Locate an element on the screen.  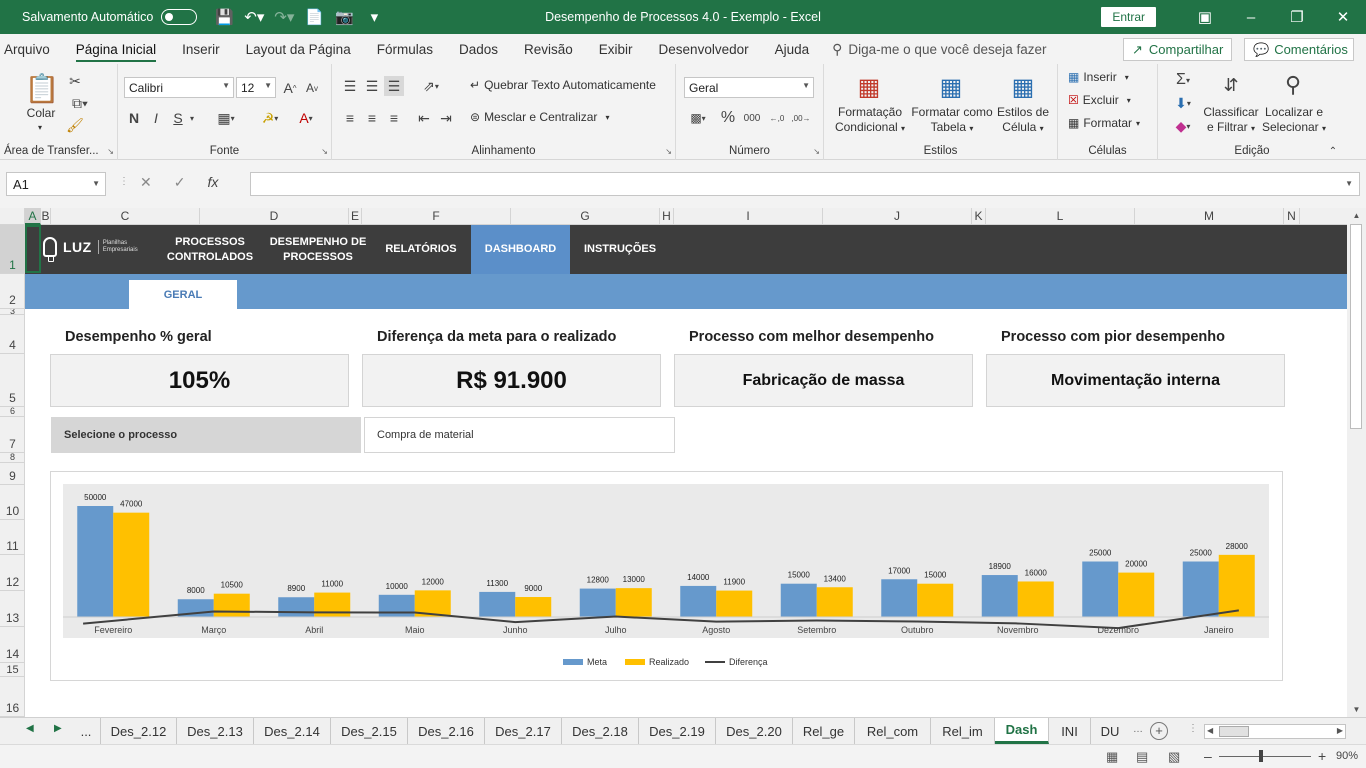
sheet-tab: Des_2.16 is located at coordinates (446, 731).